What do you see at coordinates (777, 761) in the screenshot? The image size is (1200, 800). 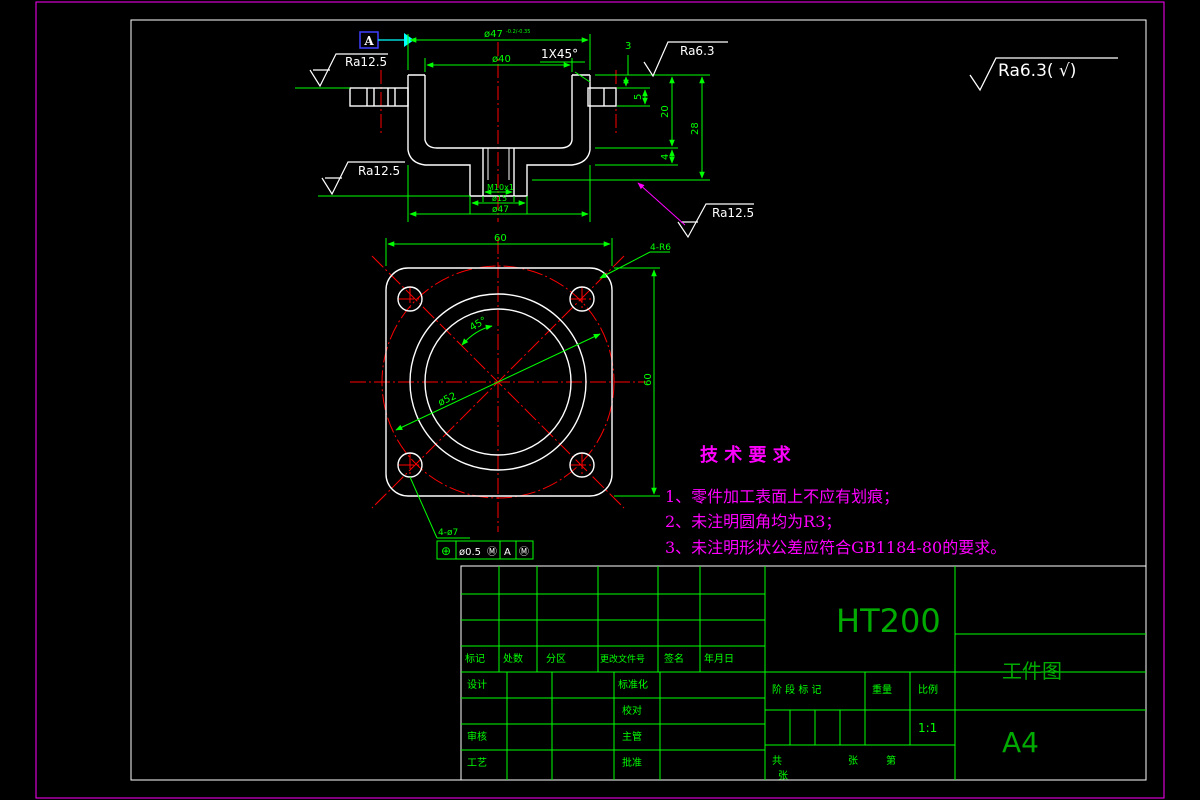 I see `tb-label-total: 共` at bounding box center [777, 761].